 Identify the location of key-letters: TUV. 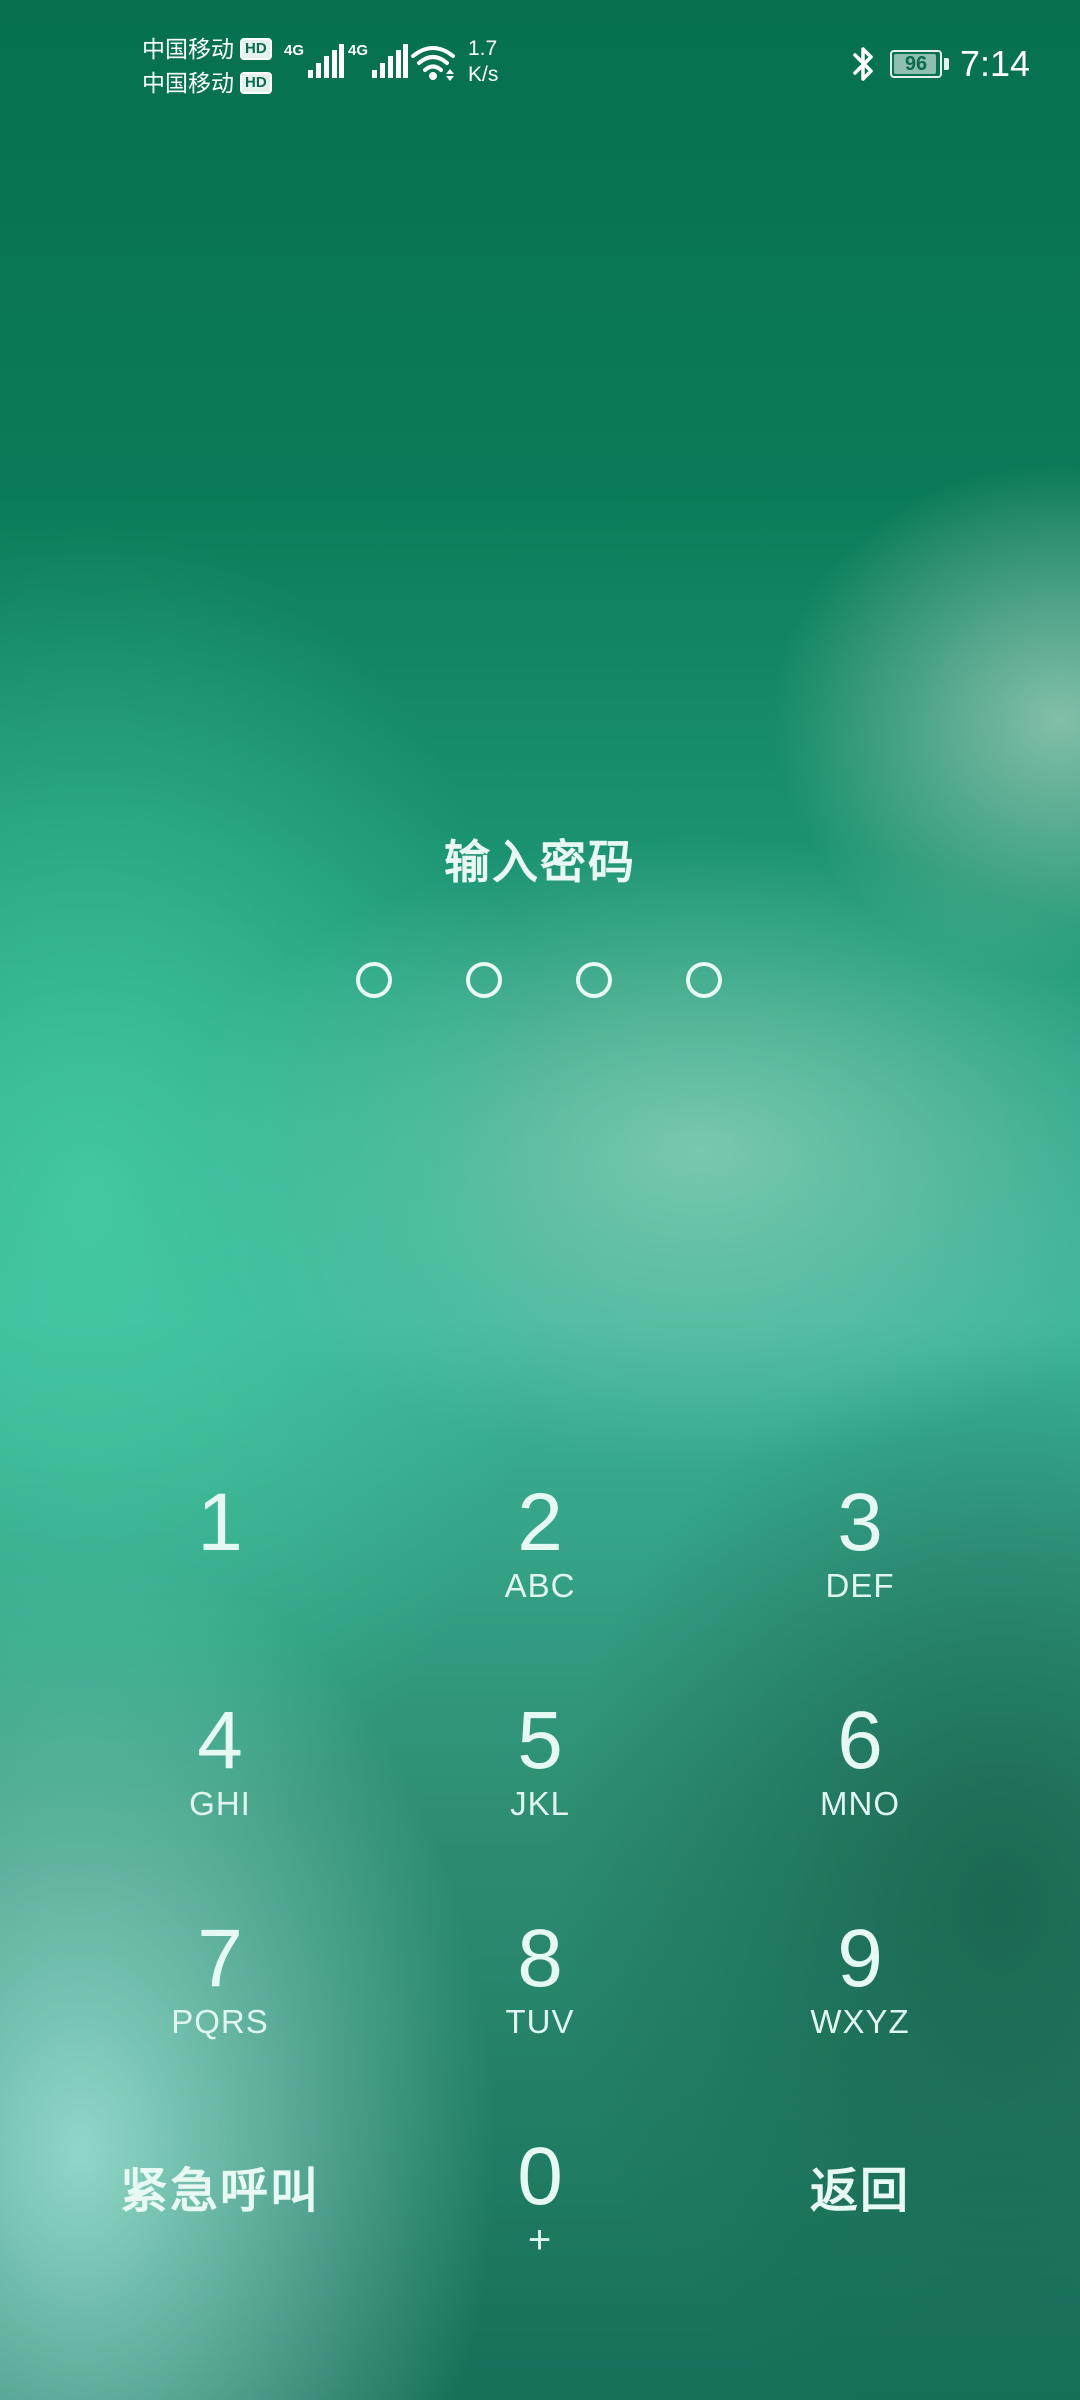
(540, 2021).